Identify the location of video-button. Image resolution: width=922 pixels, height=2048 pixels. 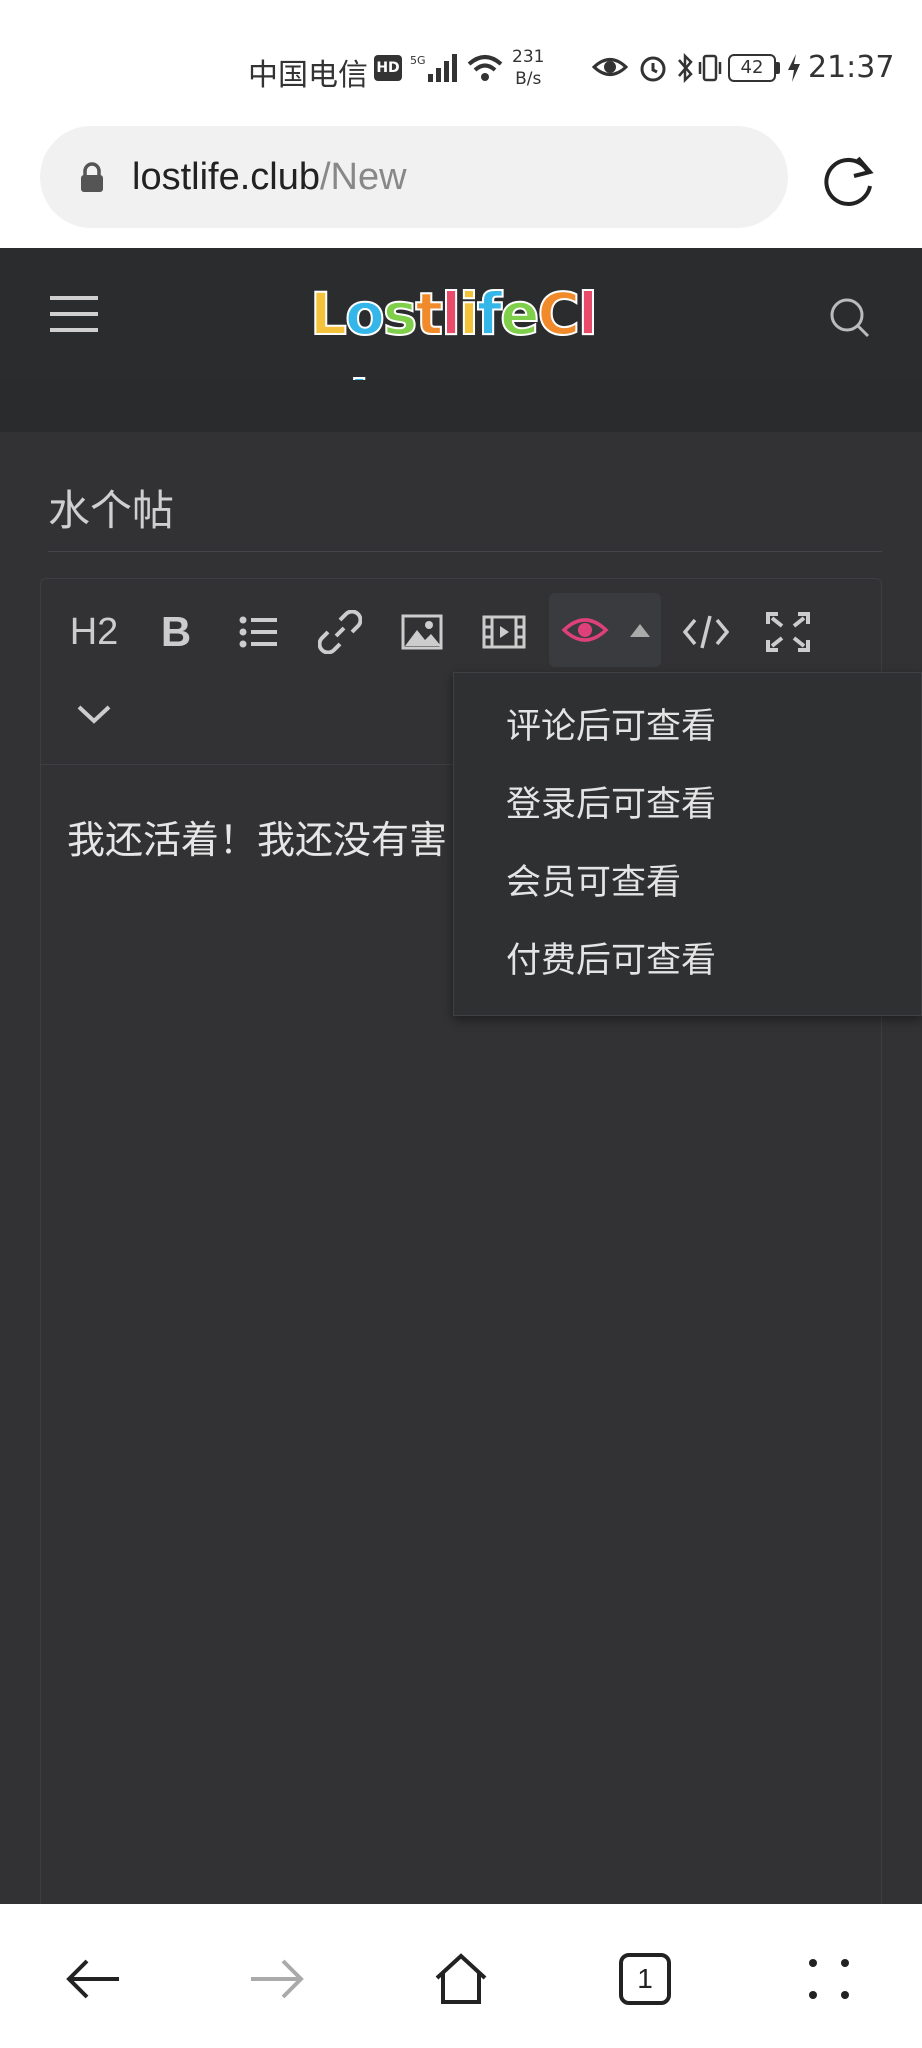
(504, 632).